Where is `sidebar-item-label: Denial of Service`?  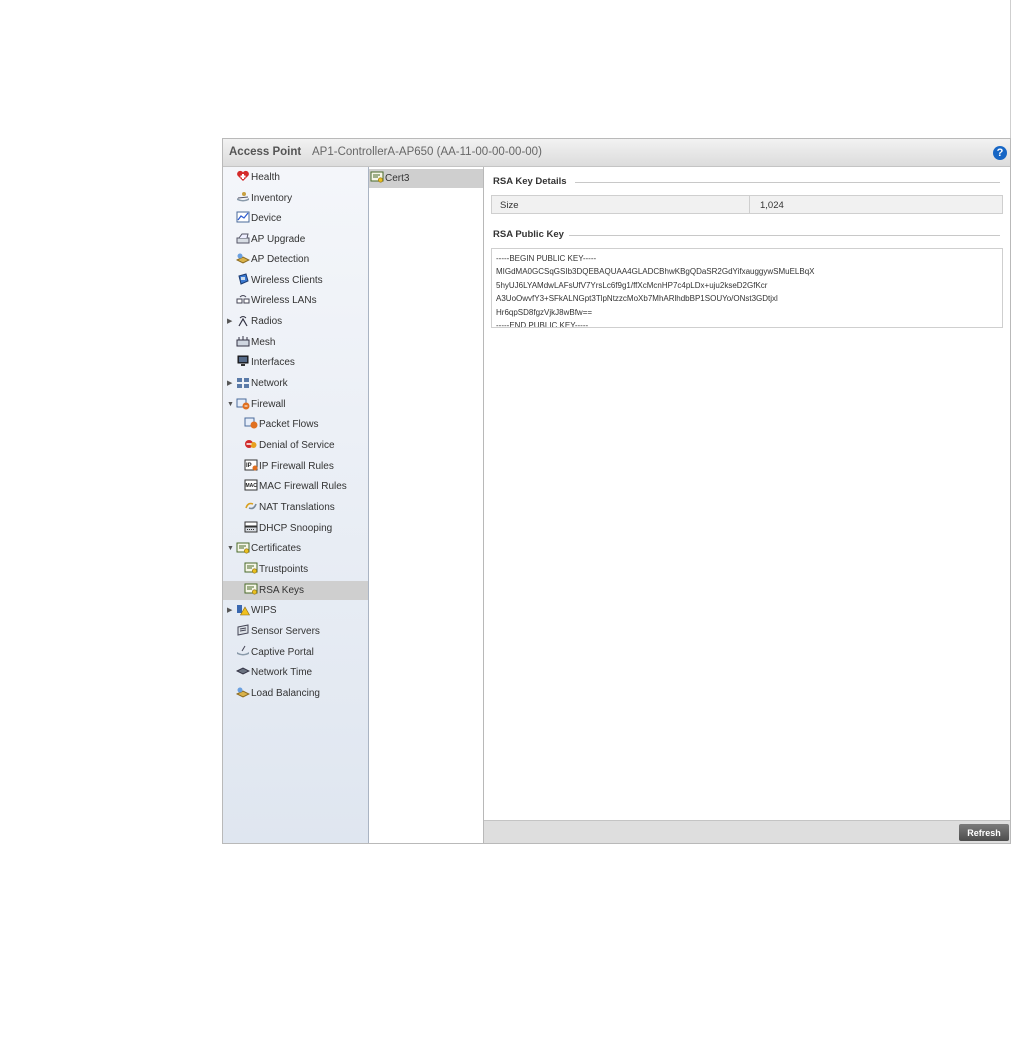 sidebar-item-label: Denial of Service is located at coordinates (297, 445).